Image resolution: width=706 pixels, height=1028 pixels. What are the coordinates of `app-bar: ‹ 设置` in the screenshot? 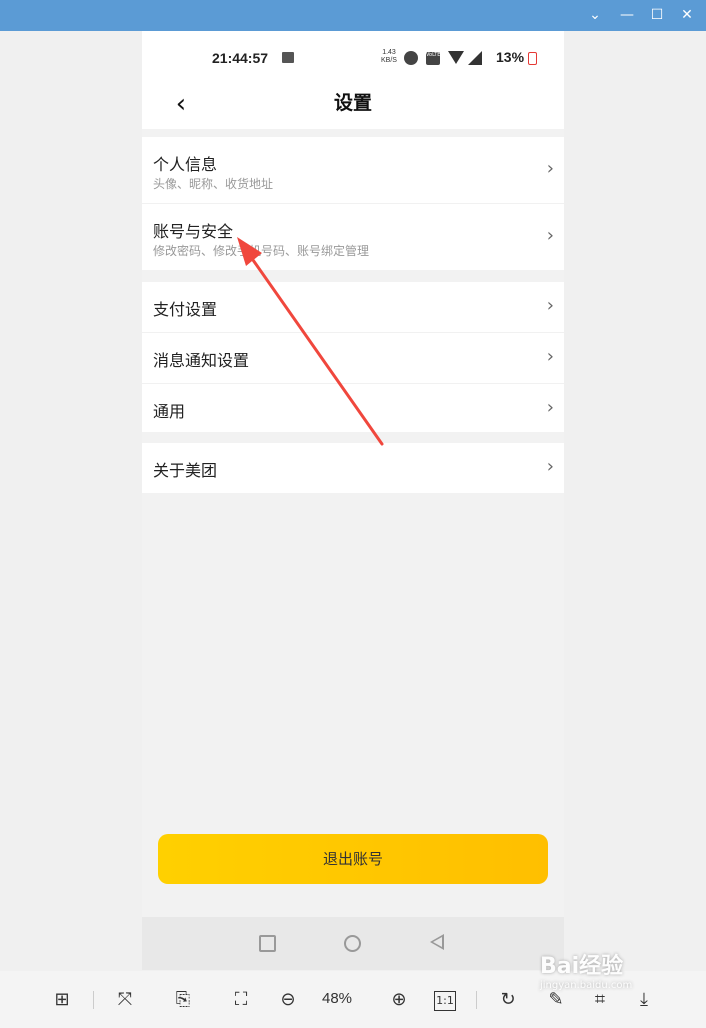 It's located at (353, 107).